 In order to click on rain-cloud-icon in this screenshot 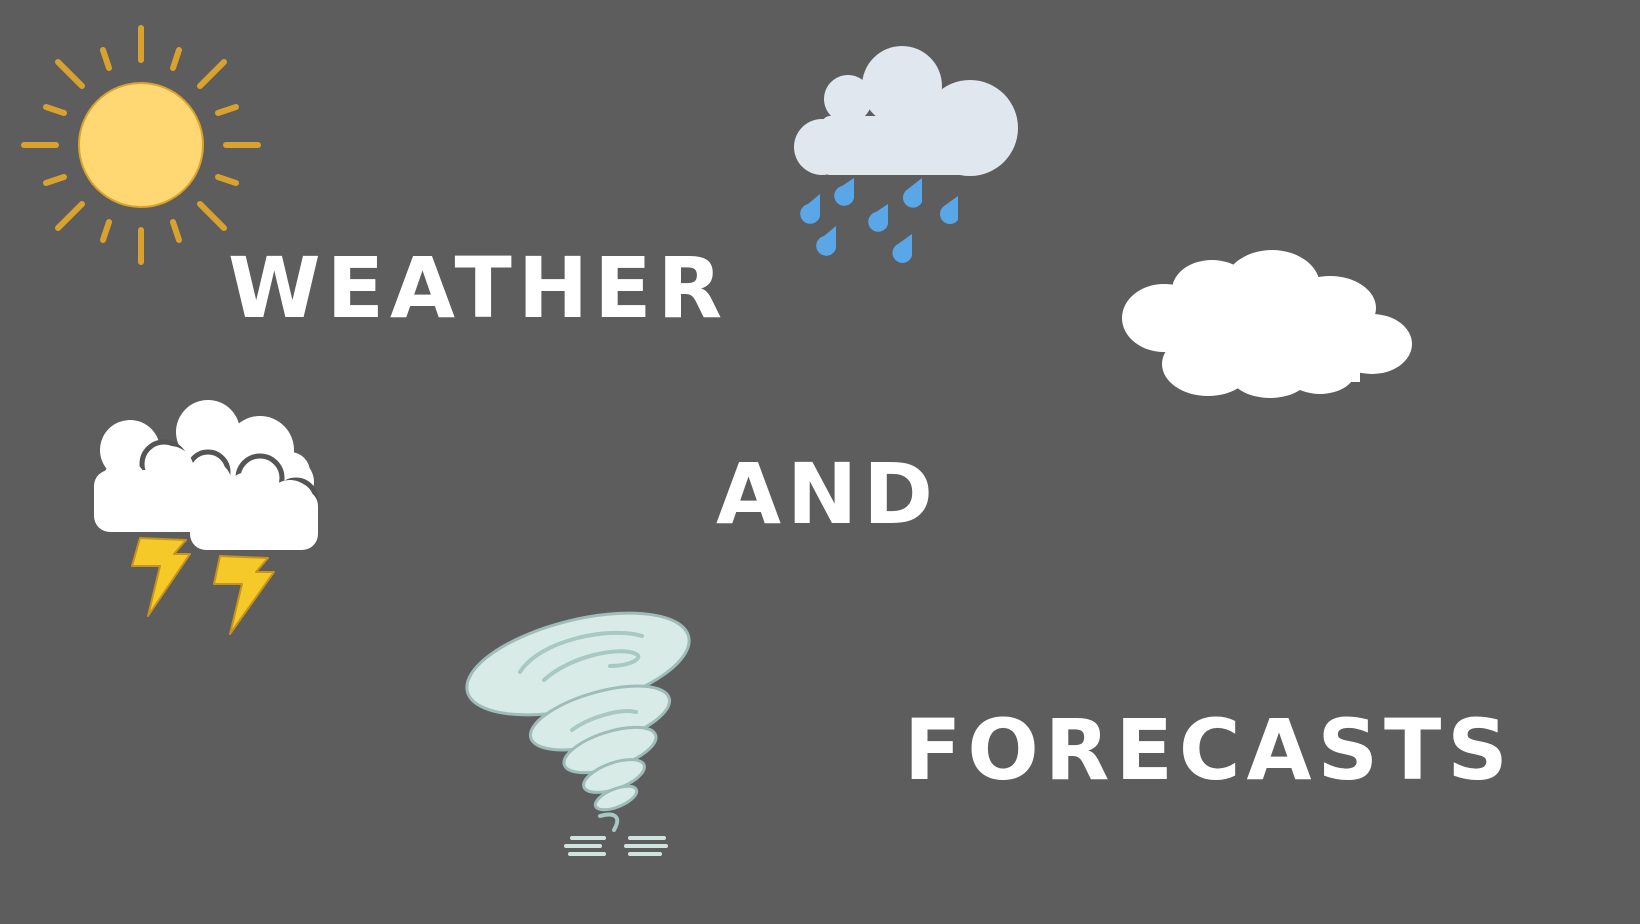, I will do `click(906, 154)`.